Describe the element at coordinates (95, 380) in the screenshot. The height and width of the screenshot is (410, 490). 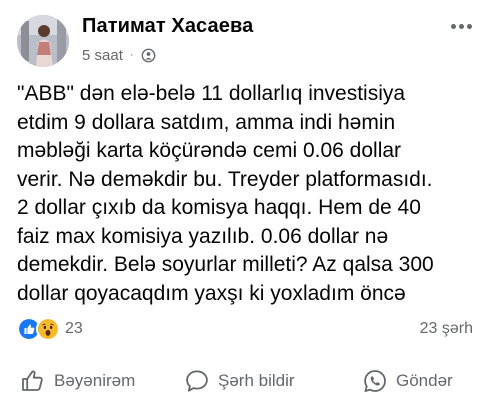
I see `like-label: Bəyənirəm` at that location.